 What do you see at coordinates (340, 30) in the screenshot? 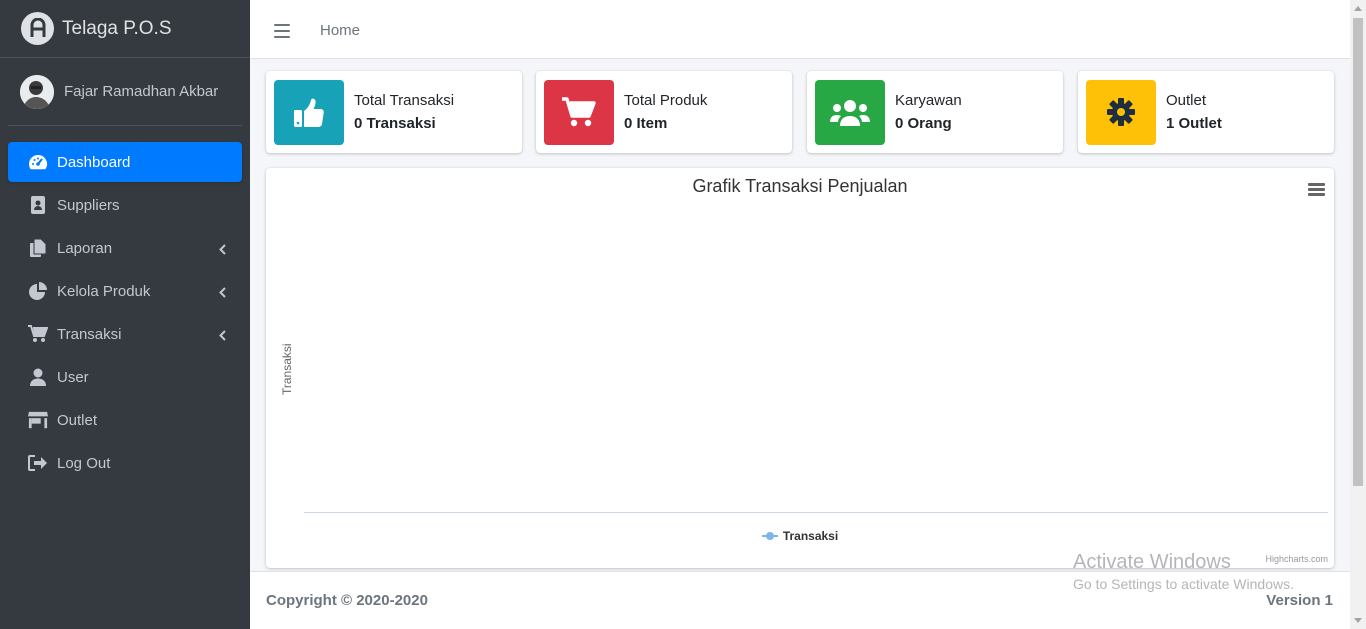
I see `nav-home-link: Home` at bounding box center [340, 30].